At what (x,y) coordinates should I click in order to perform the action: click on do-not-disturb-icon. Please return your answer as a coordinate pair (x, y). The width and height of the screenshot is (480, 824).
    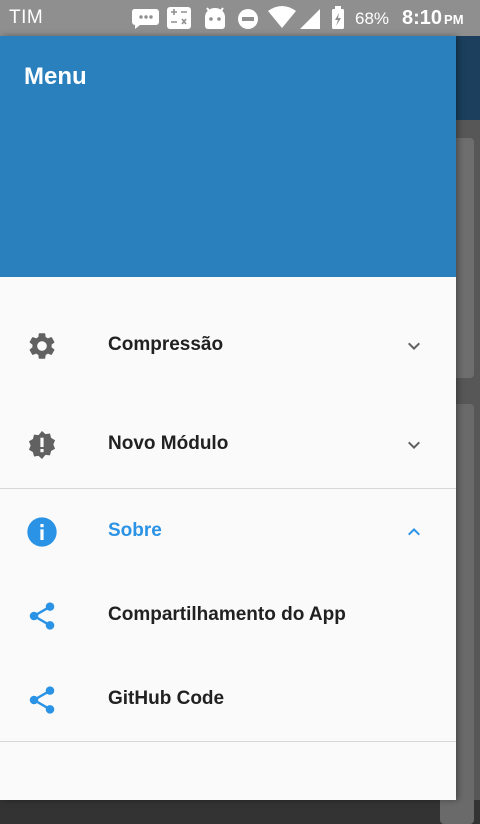
    Looking at the image, I should click on (248, 19).